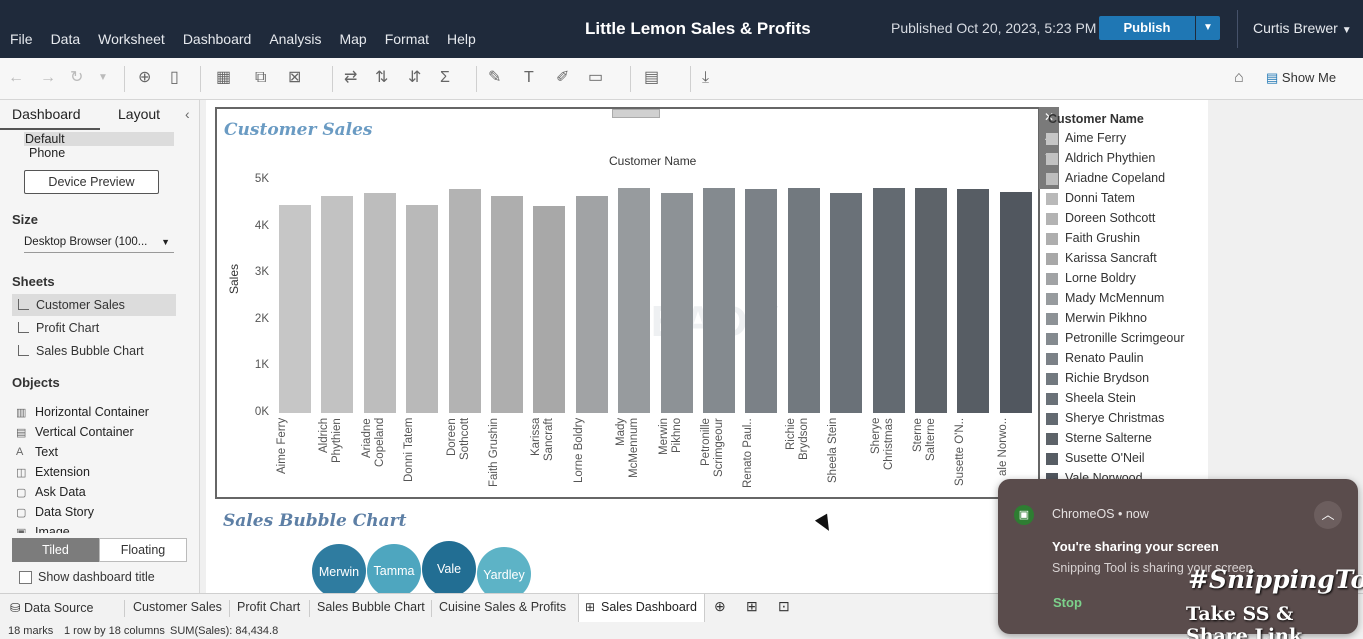  Describe the element at coordinates (37, 452) in the screenshot. I see `object-text: A Text` at that location.